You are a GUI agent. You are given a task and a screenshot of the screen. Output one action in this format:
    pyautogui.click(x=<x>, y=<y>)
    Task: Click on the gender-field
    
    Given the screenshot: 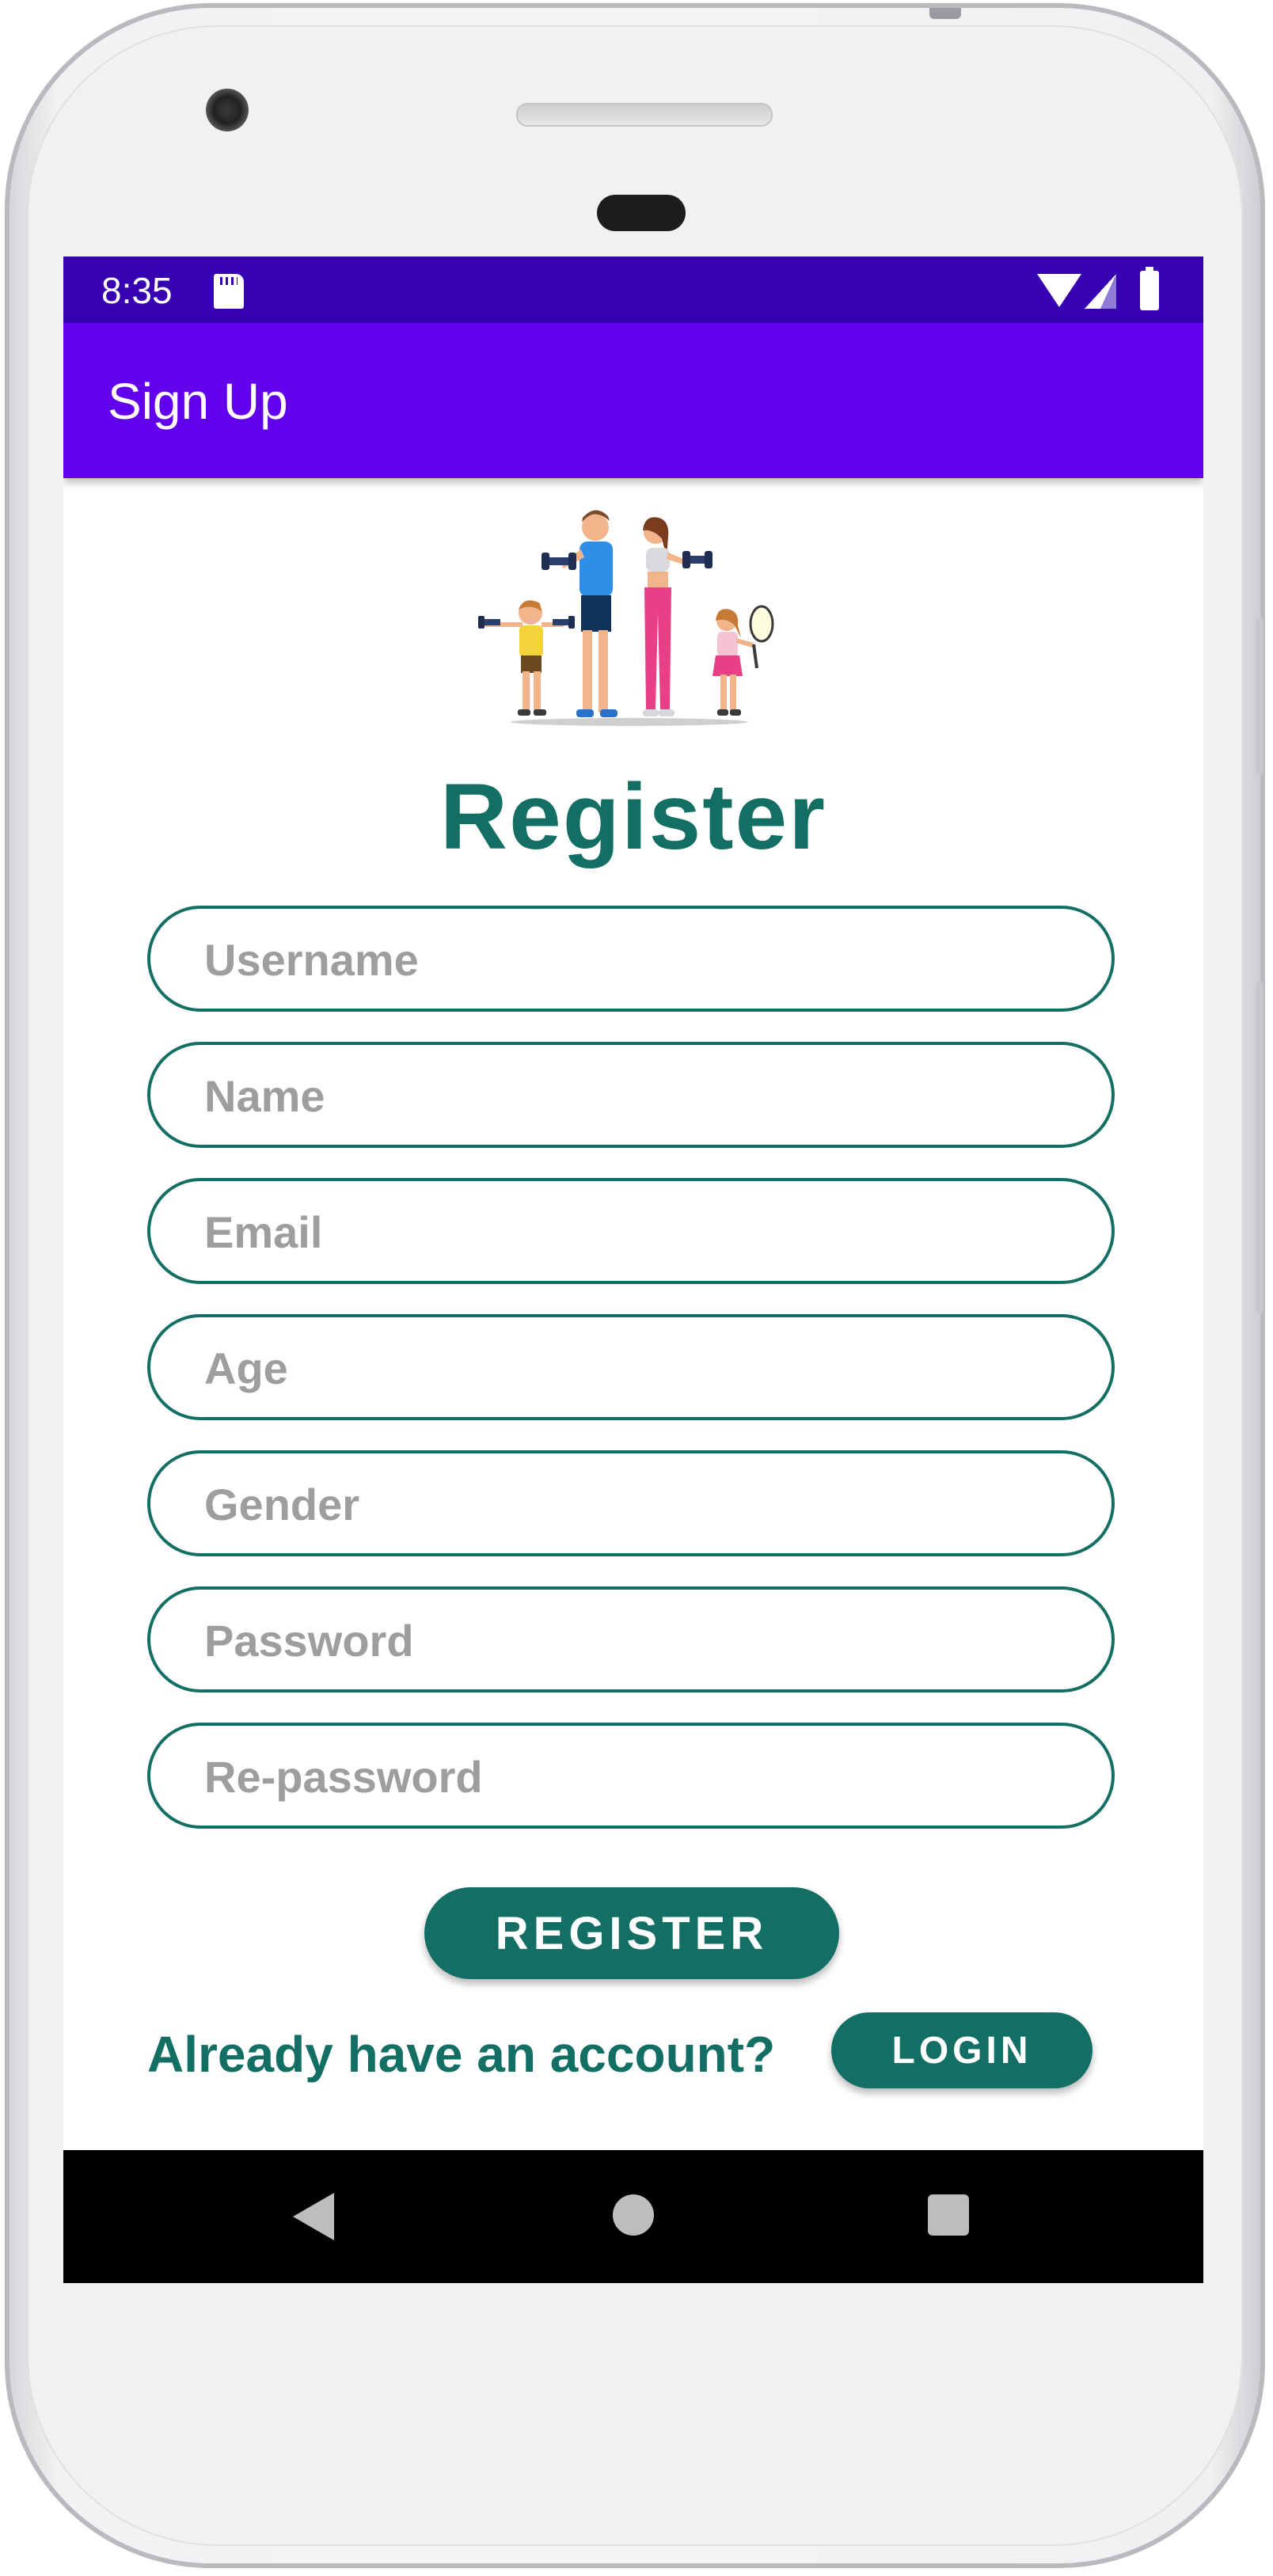 What is the action you would take?
    pyautogui.click(x=631, y=1503)
    